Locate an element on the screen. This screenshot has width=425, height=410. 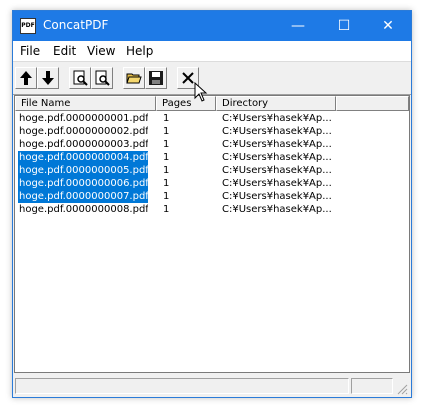
move-up-button is located at coordinates (26, 78).